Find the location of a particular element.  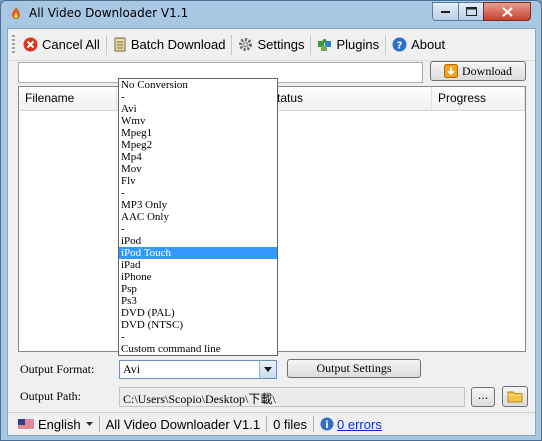

batch-download-button: Batch Download is located at coordinates (169, 45).